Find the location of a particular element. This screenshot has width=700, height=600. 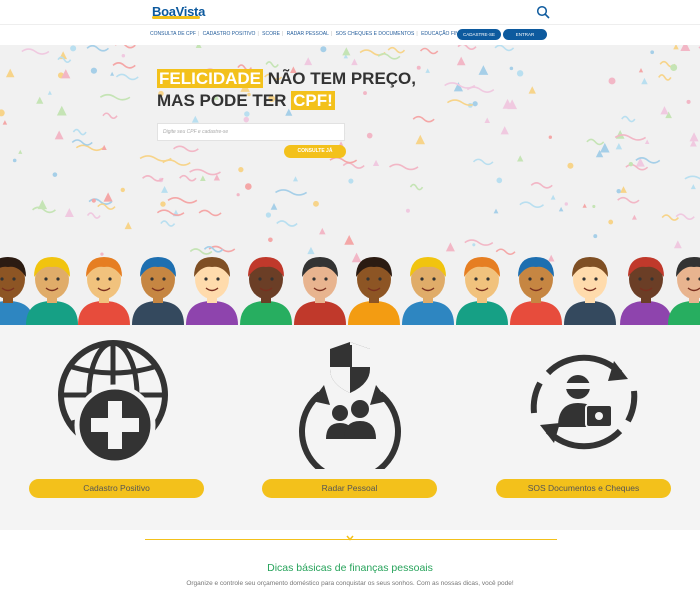

boavista-logo: BoaVista is located at coordinates (178, 12).